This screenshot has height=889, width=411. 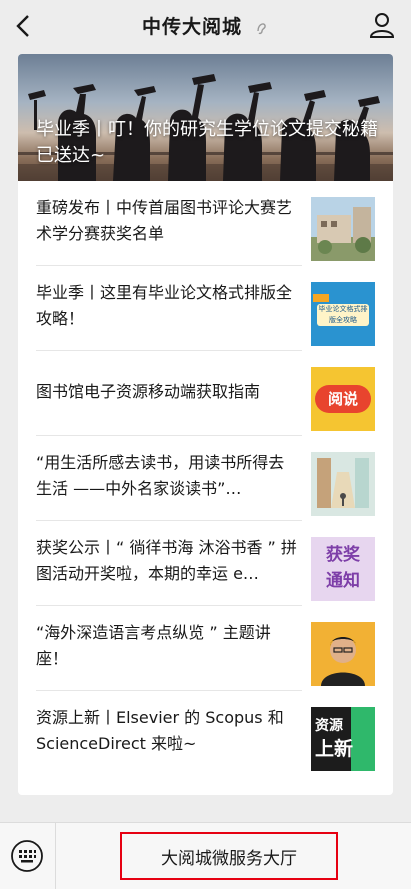 I want to click on user-profile-icon, so click(x=382, y=25).